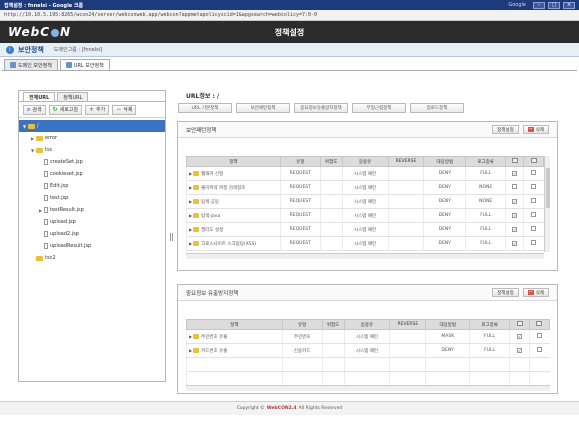 This screenshot has height=427, width=579. Describe the element at coordinates (368, 336) in the screenshot. I see `table-row: ▶ 주민번호 유출 주민번호 시스템 패턴 MASK FULL ✓` at that location.